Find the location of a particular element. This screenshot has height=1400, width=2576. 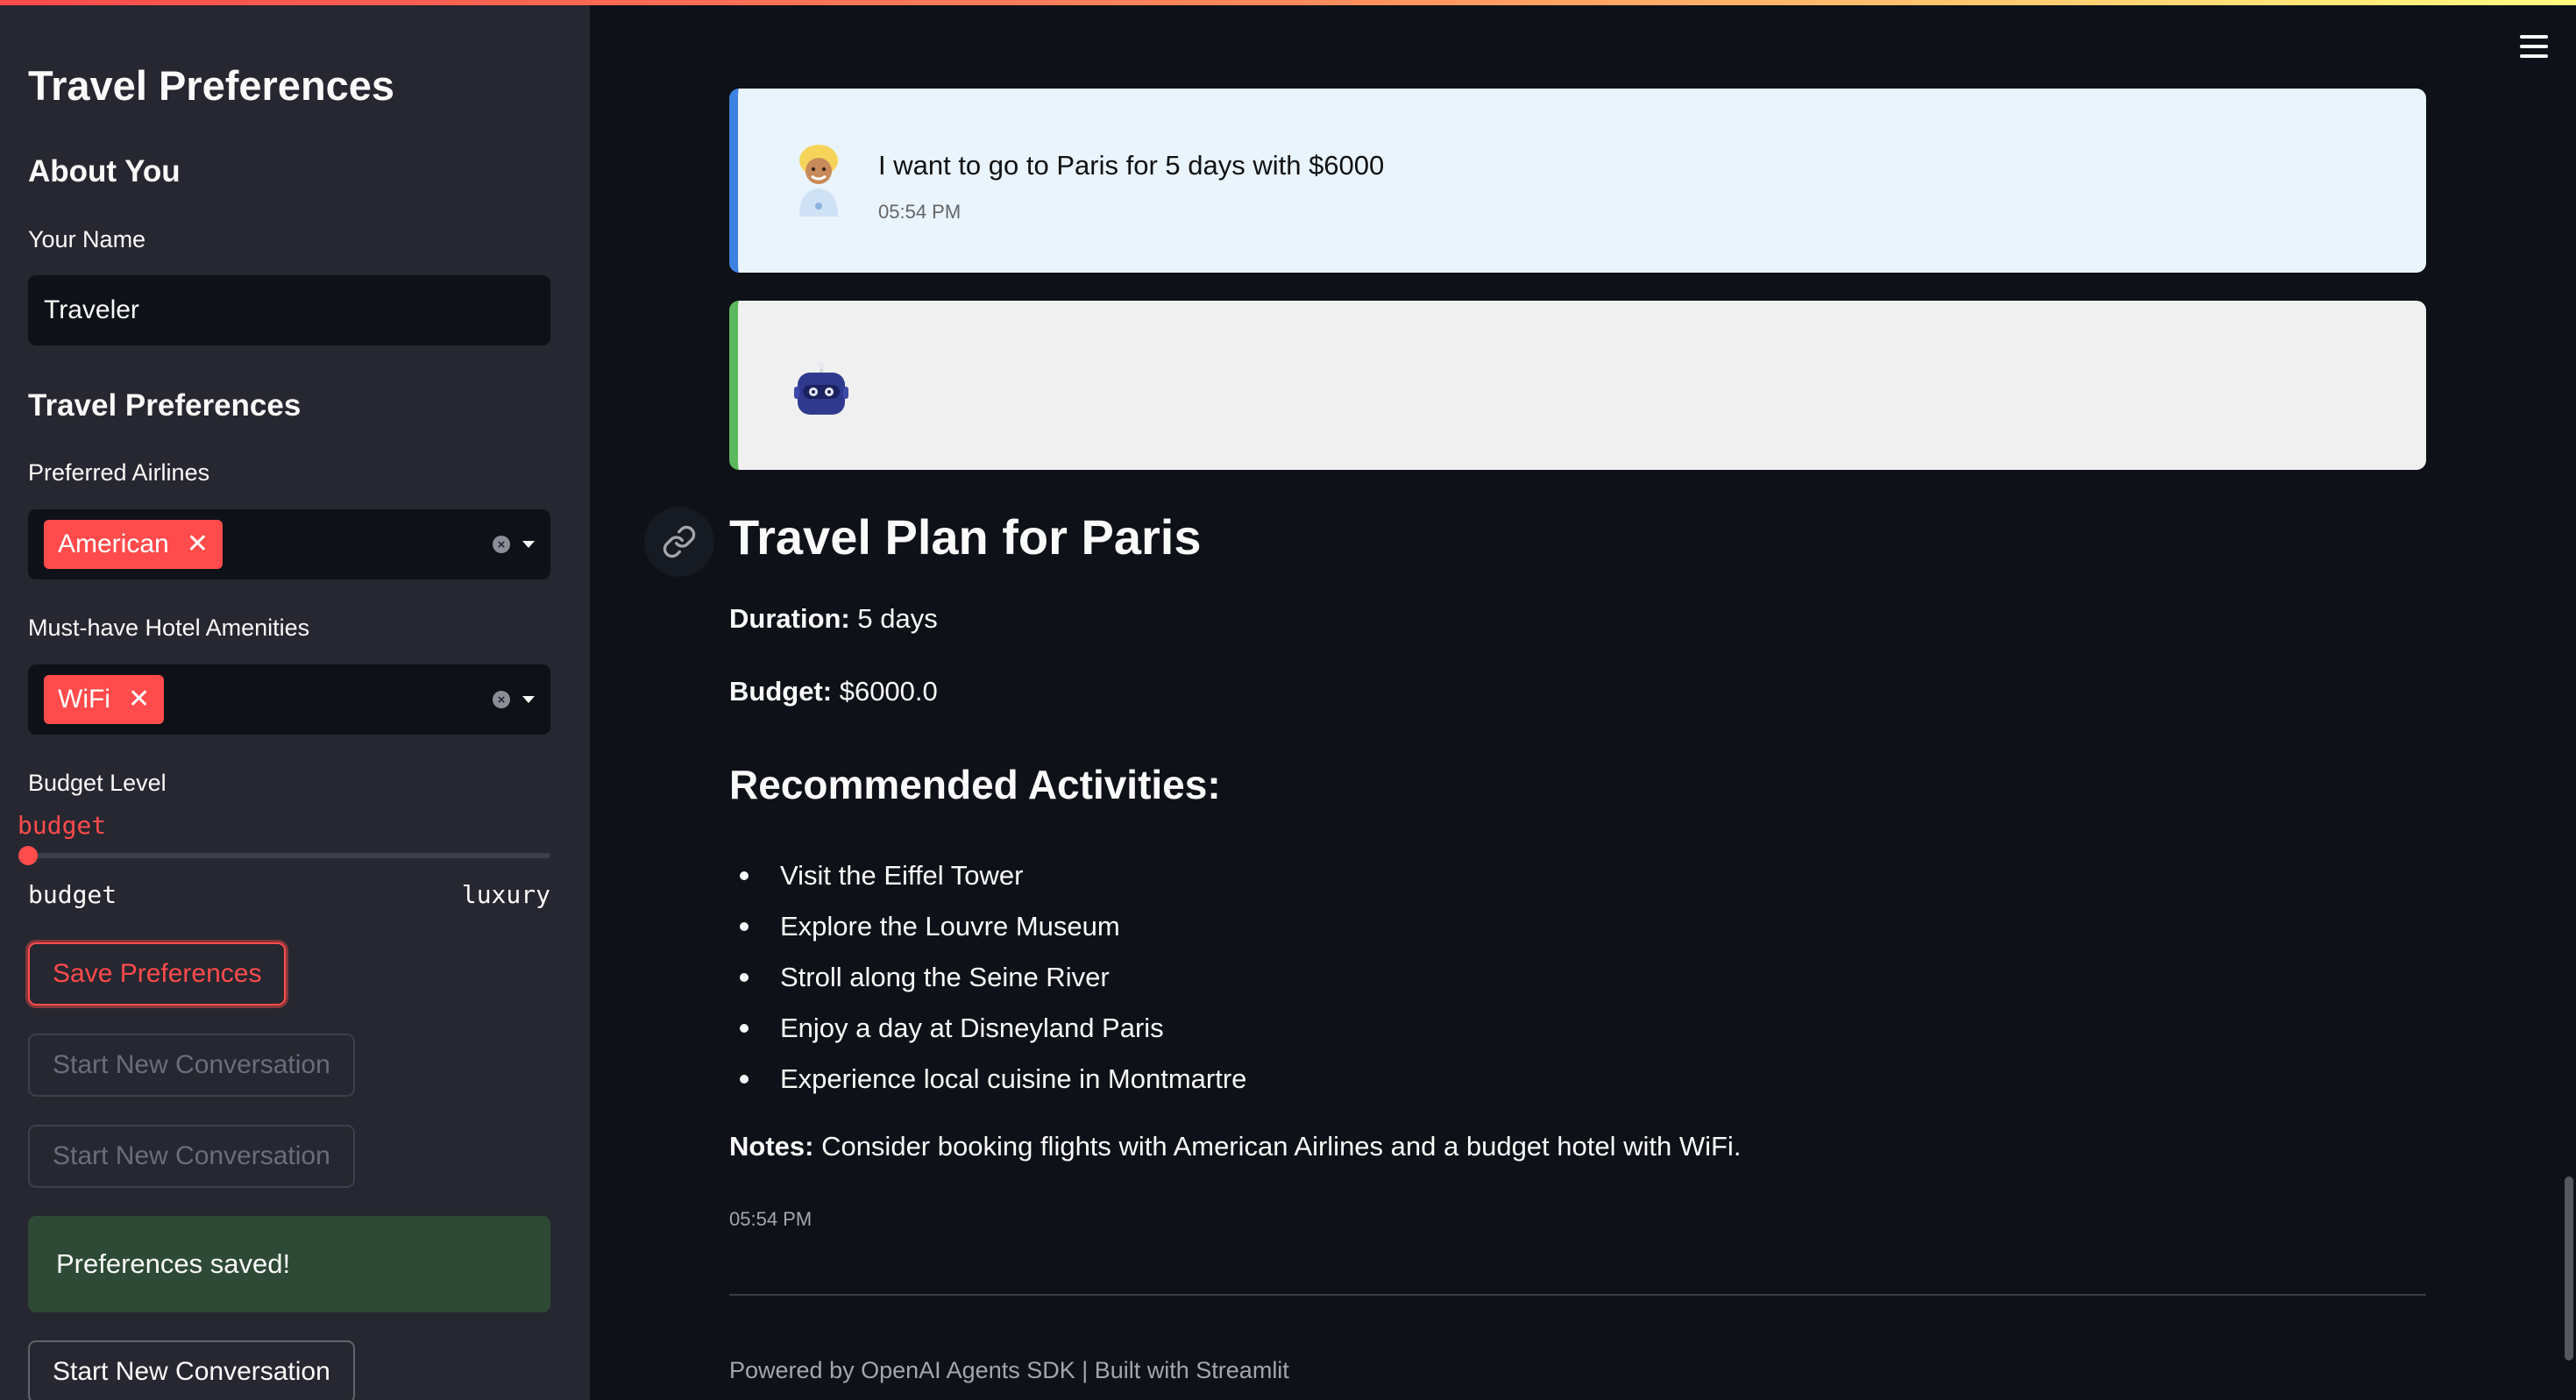

list-item: Enjoy a day at Disneyland Paris is located at coordinates (988, 1029).